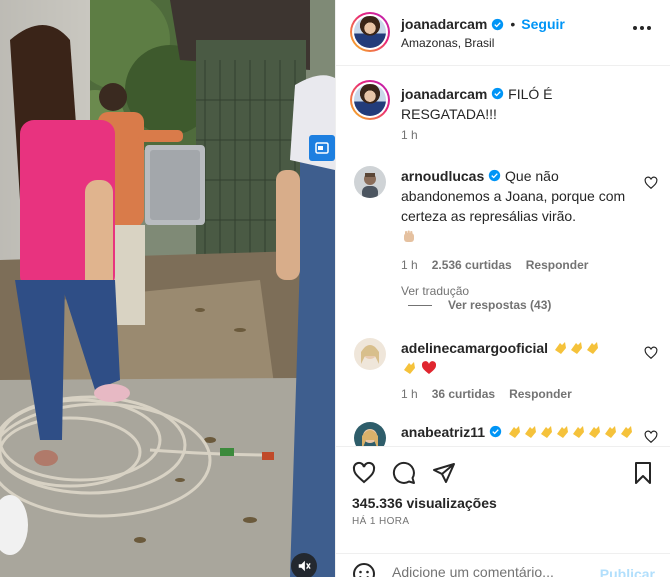  I want to click on comment-item: anabeatriz11, so click(503, 434).